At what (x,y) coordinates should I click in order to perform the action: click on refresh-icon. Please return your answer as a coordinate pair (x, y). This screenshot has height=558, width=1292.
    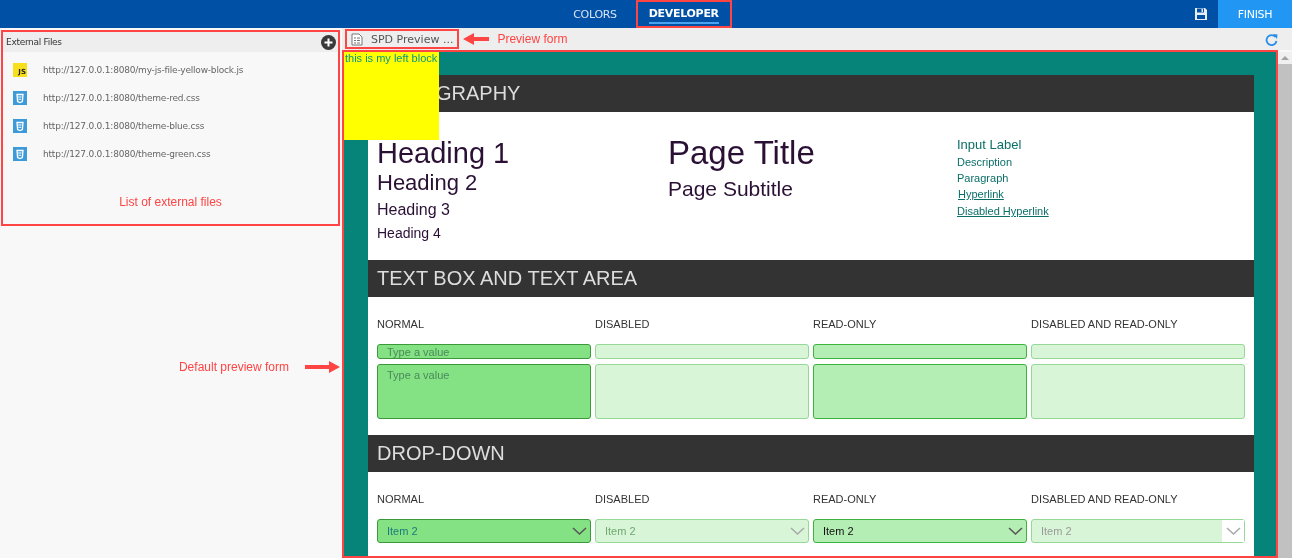
    Looking at the image, I should click on (1271, 39).